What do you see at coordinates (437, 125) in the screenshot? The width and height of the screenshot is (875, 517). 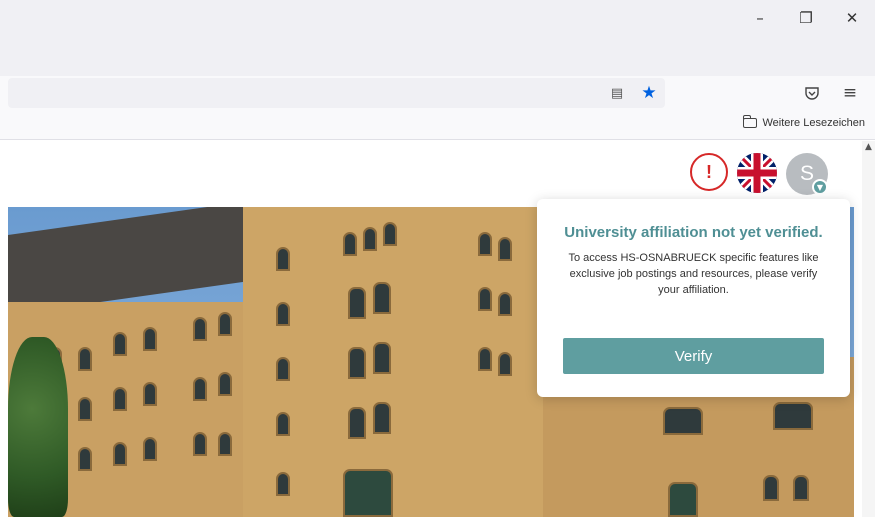 I see `bookmarks-toolbar: Weitere Lesezeichen` at bounding box center [437, 125].